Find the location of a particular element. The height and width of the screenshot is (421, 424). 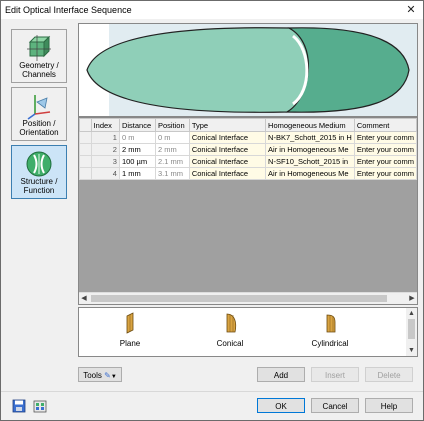

interface-type-palette: Plane Conical Cylindrical ▲ ▼ is located at coordinates (248, 332).